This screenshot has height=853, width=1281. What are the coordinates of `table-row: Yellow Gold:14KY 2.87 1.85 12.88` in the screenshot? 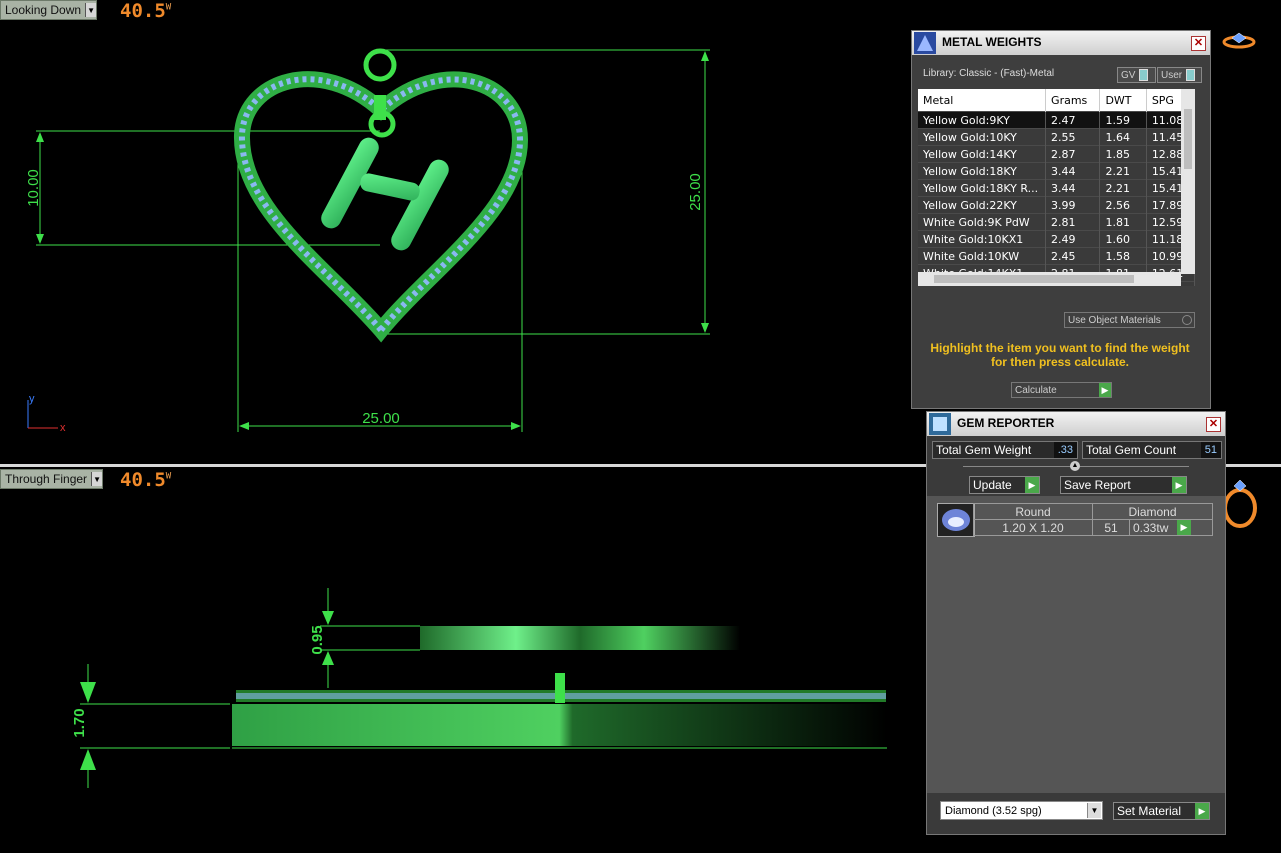 It's located at (1056, 154).